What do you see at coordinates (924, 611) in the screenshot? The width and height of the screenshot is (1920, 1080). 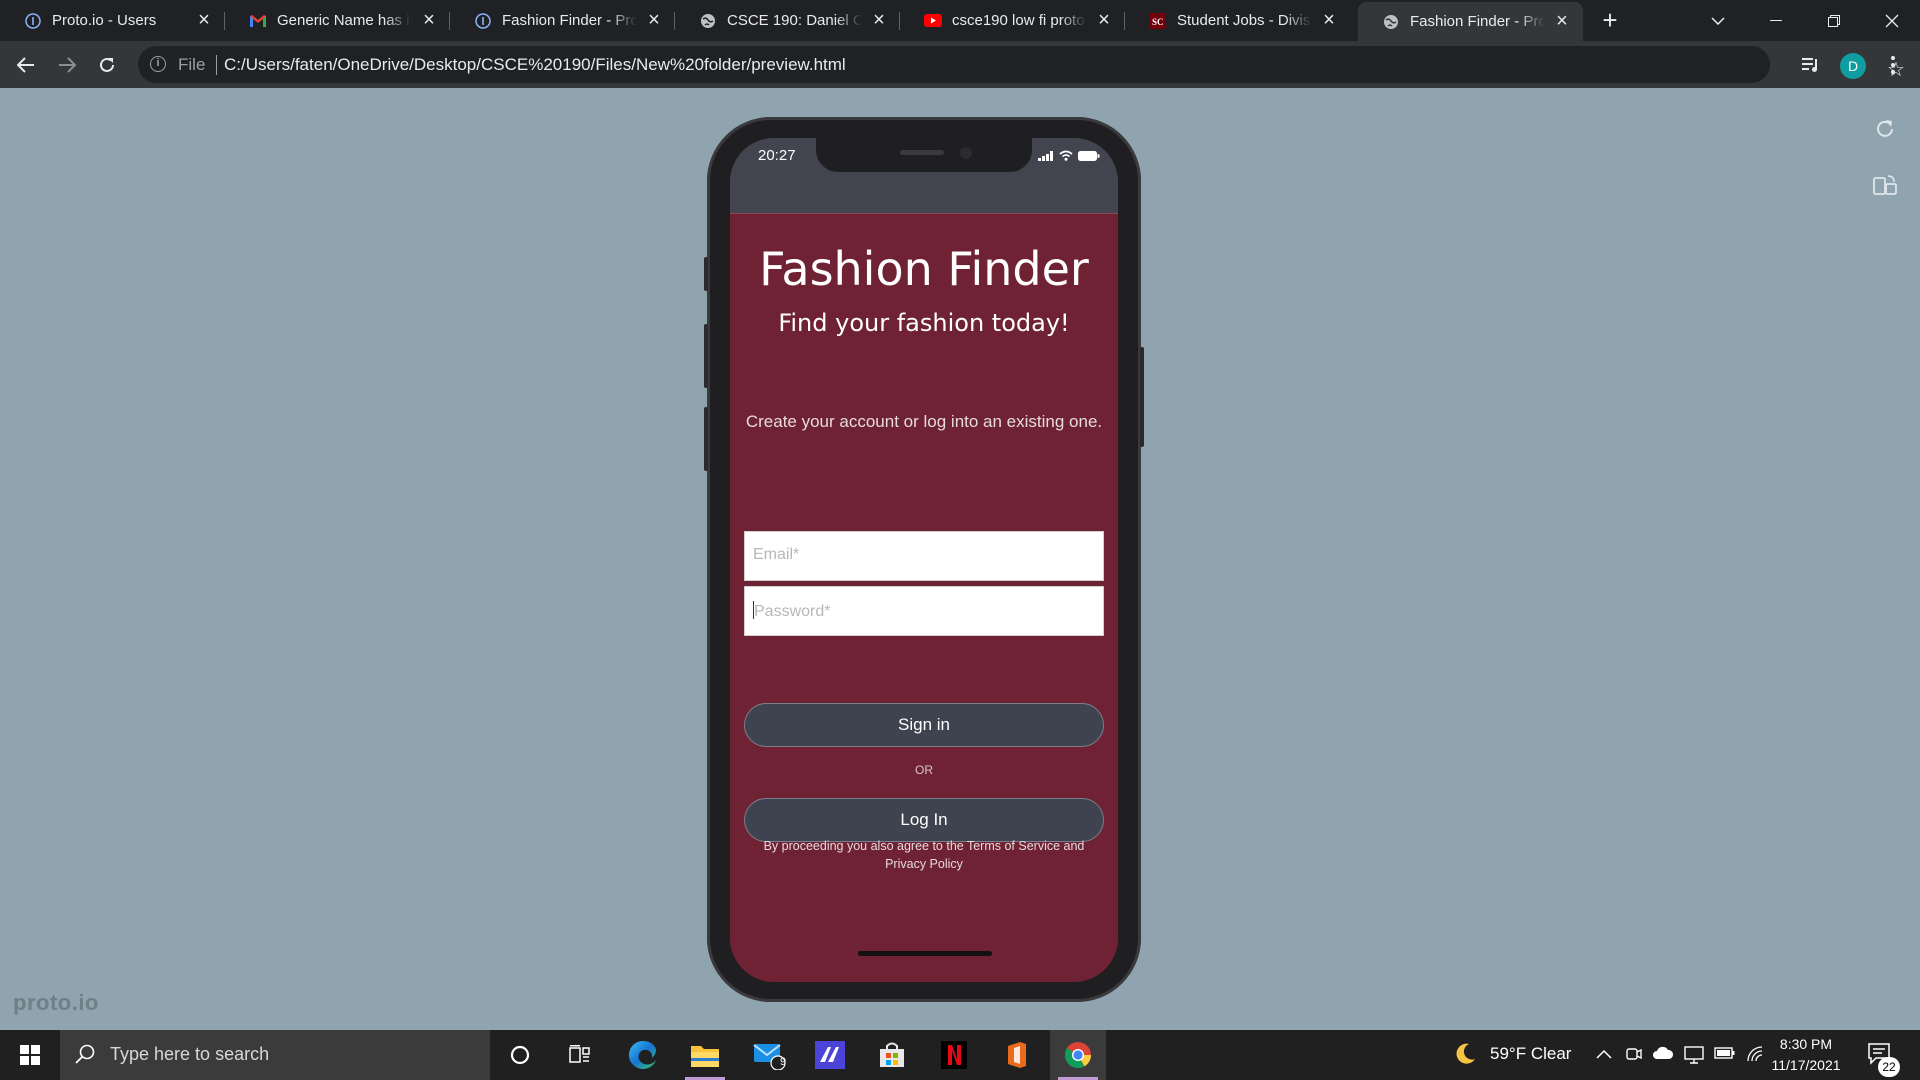 I see `password-field: Password*` at bounding box center [924, 611].